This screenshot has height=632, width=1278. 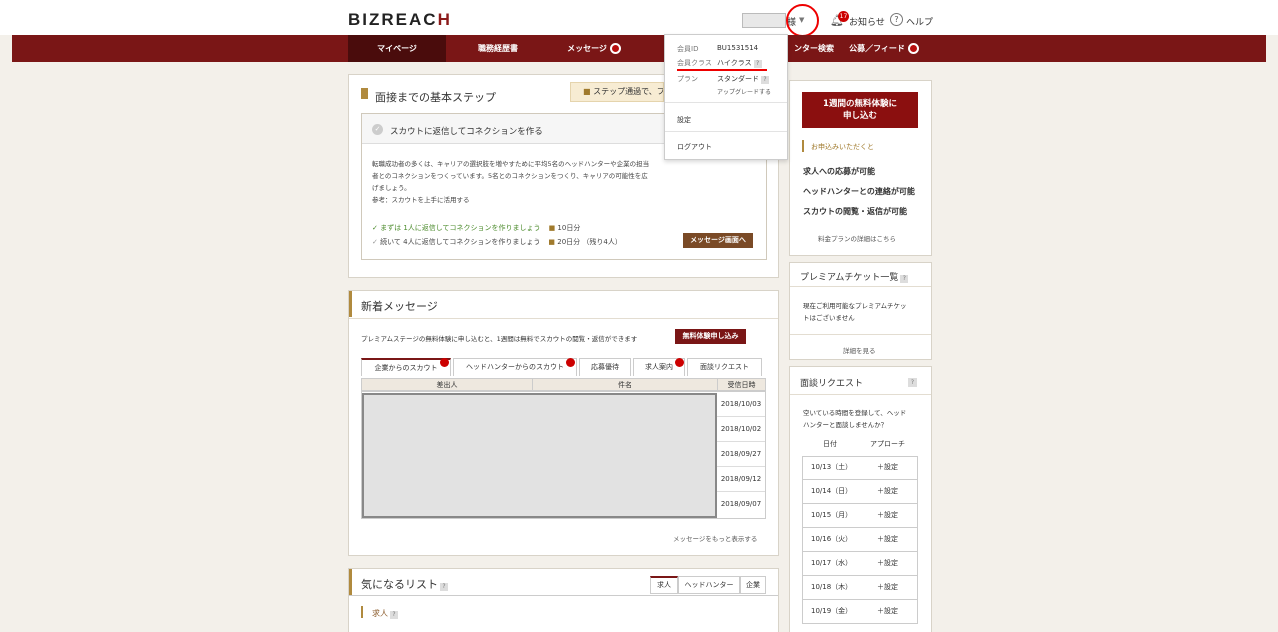 What do you see at coordinates (859, 191) in the screenshot?
I see `benefit-item: ヘッドハンターとの連絡が可能` at bounding box center [859, 191].